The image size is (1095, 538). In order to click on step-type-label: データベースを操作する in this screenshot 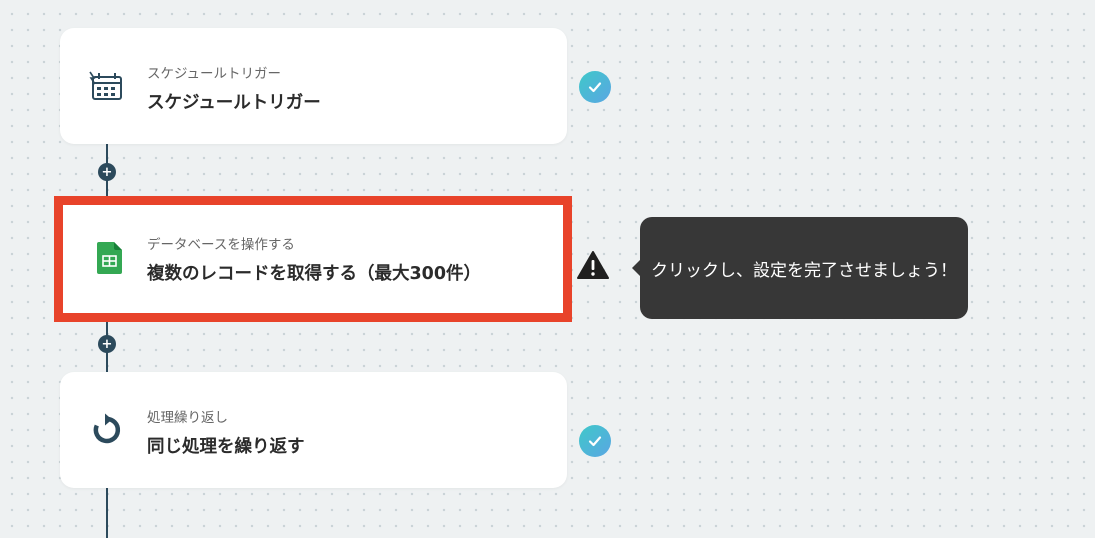, I will do `click(221, 245)`.